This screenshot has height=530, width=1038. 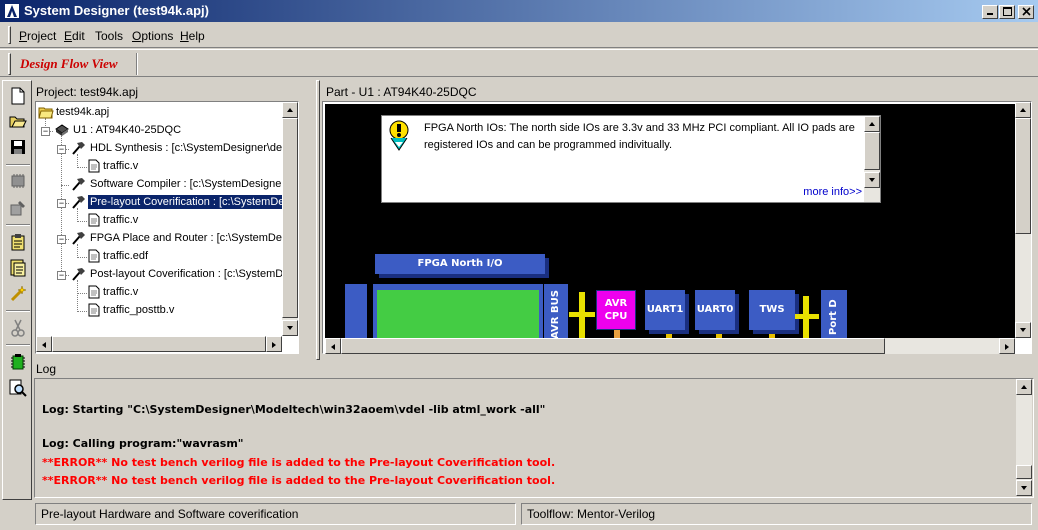 What do you see at coordinates (69, 64) in the screenshot?
I see `design-flow-view-button: Design Flow View` at bounding box center [69, 64].